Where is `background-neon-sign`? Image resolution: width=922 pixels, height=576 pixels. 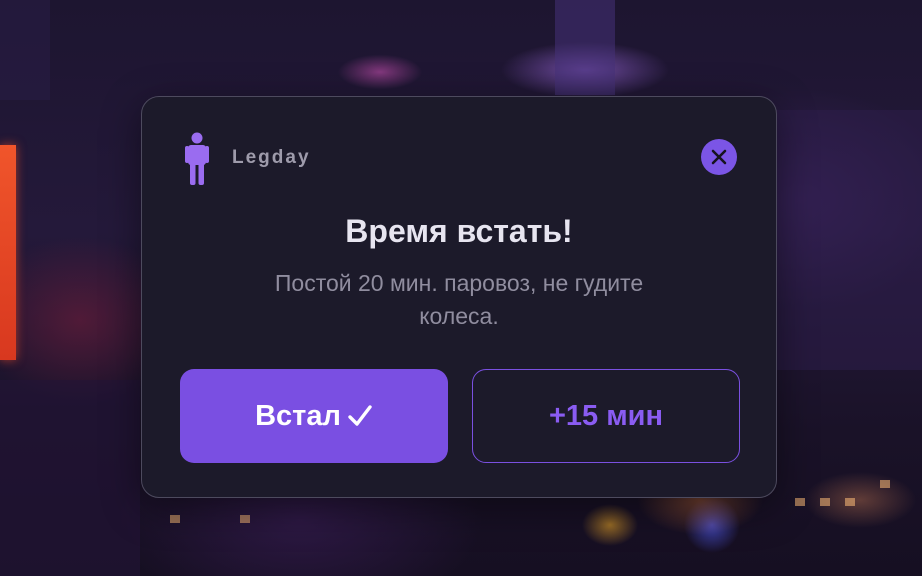
background-neon-sign is located at coordinates (8, 252).